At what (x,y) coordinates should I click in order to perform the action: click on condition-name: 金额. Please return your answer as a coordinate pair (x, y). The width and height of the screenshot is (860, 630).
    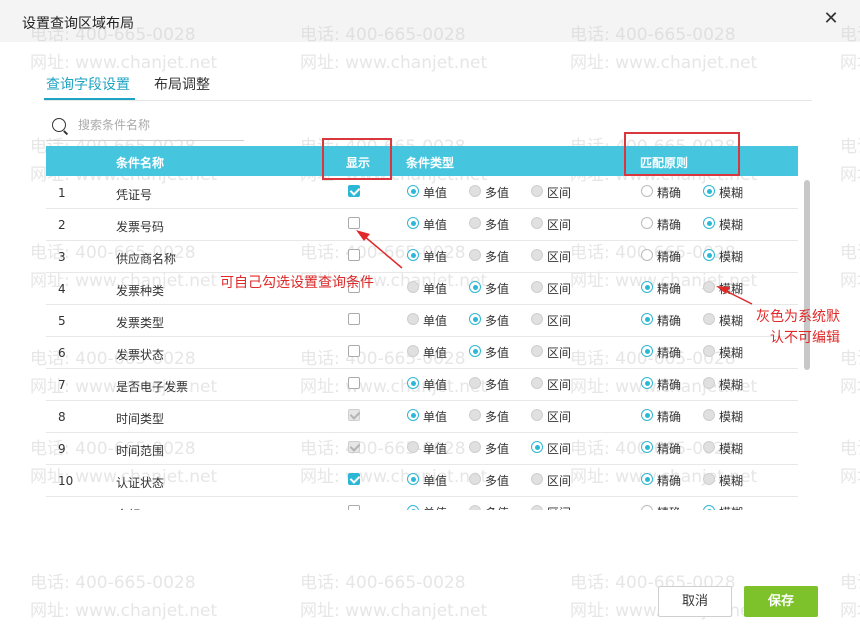
    Looking at the image, I should click on (128, 508).